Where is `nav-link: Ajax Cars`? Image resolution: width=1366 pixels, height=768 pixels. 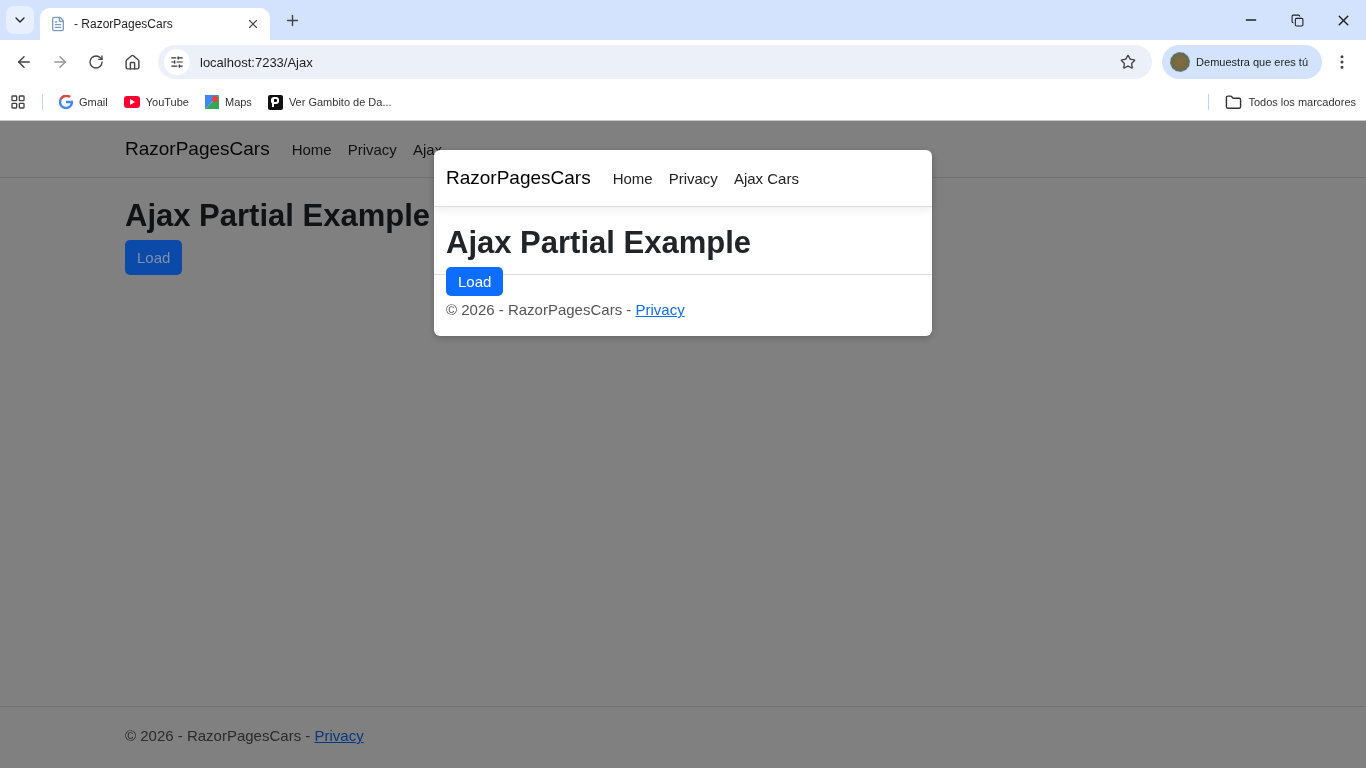 nav-link: Ajax Cars is located at coordinates (766, 178).